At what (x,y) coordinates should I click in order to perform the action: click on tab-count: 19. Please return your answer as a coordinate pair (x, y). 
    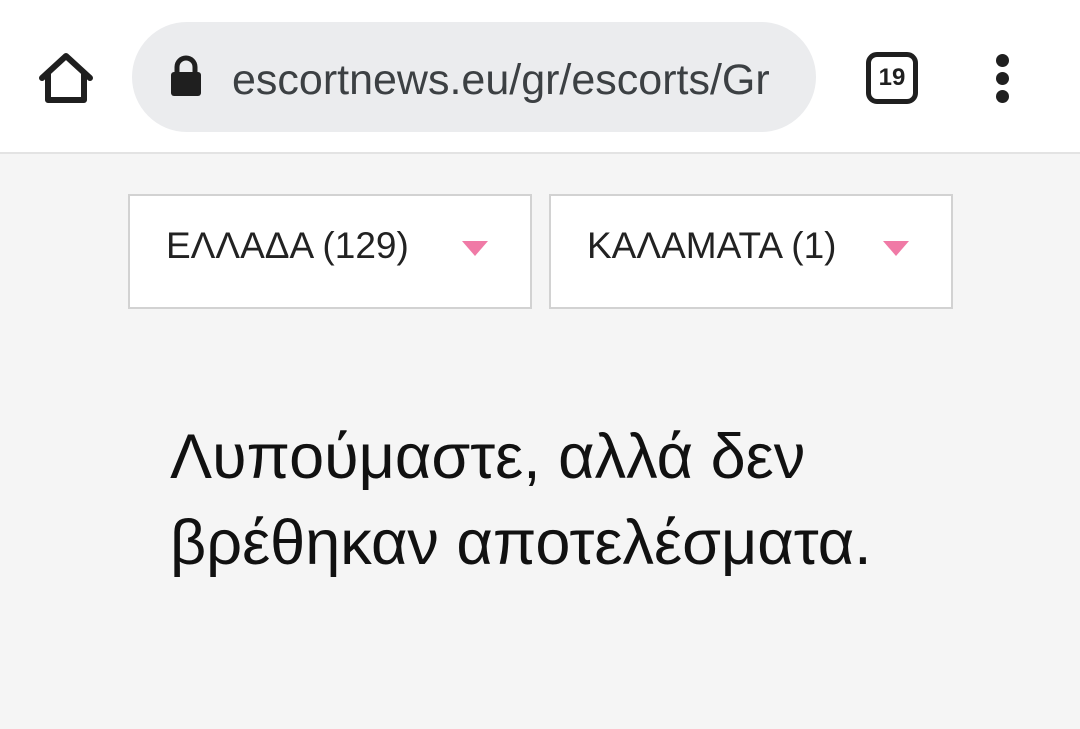
    Looking at the image, I should click on (892, 77).